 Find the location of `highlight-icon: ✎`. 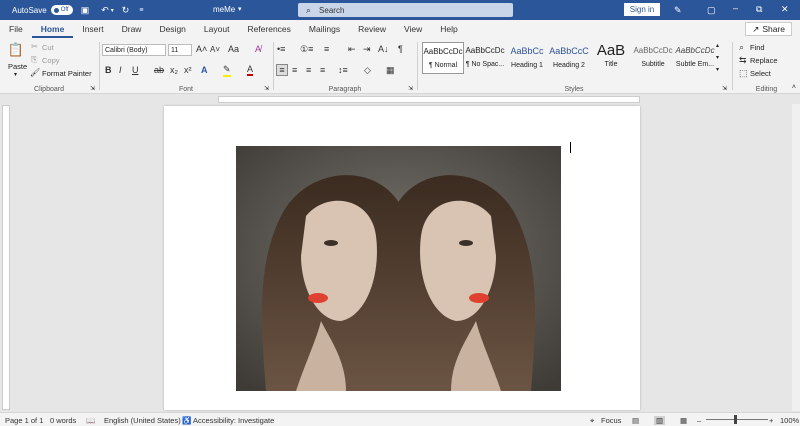

highlight-icon: ✎ is located at coordinates (227, 70).